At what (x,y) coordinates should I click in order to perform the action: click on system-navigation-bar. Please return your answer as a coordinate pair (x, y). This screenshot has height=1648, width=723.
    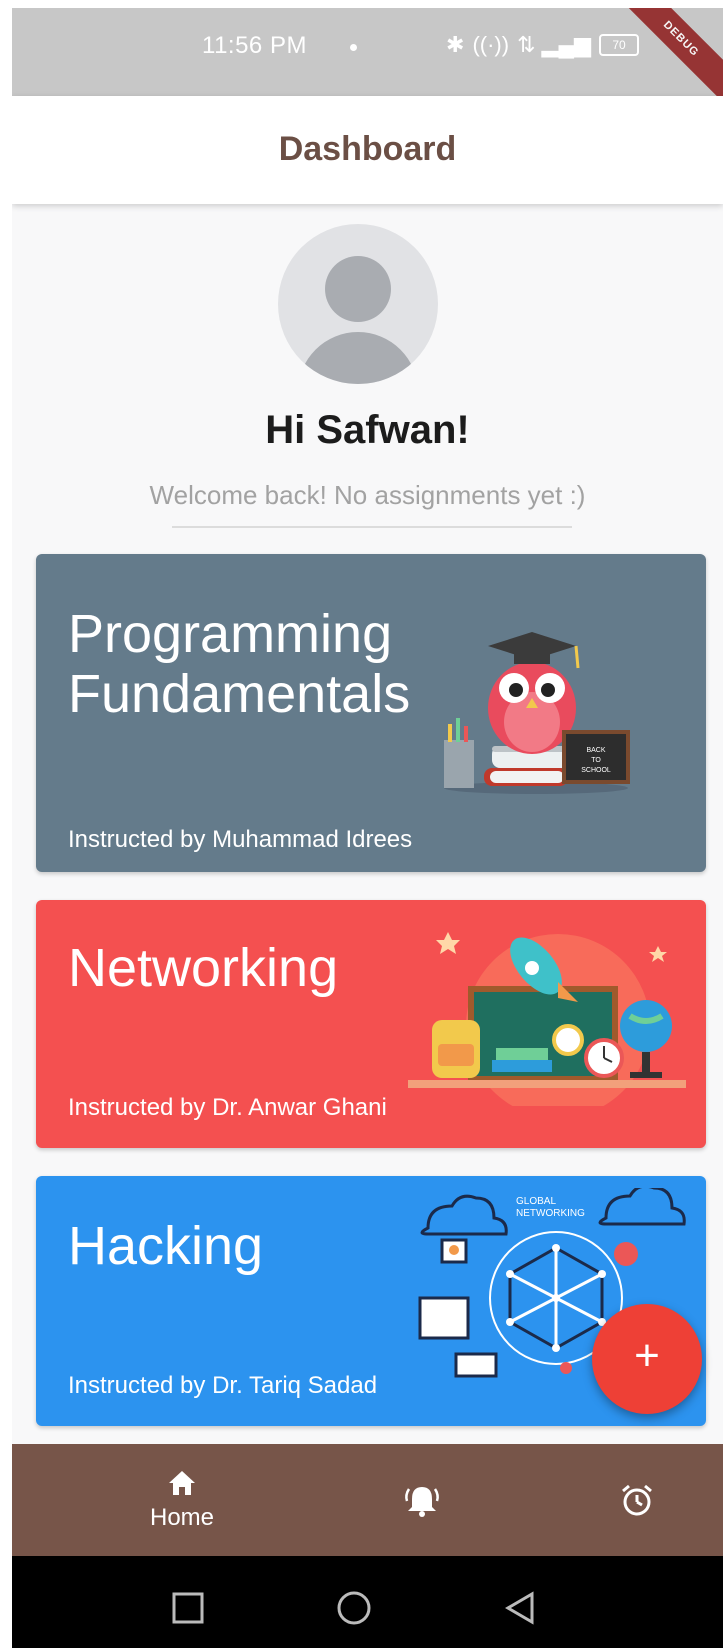
    Looking at the image, I should click on (367, 1602).